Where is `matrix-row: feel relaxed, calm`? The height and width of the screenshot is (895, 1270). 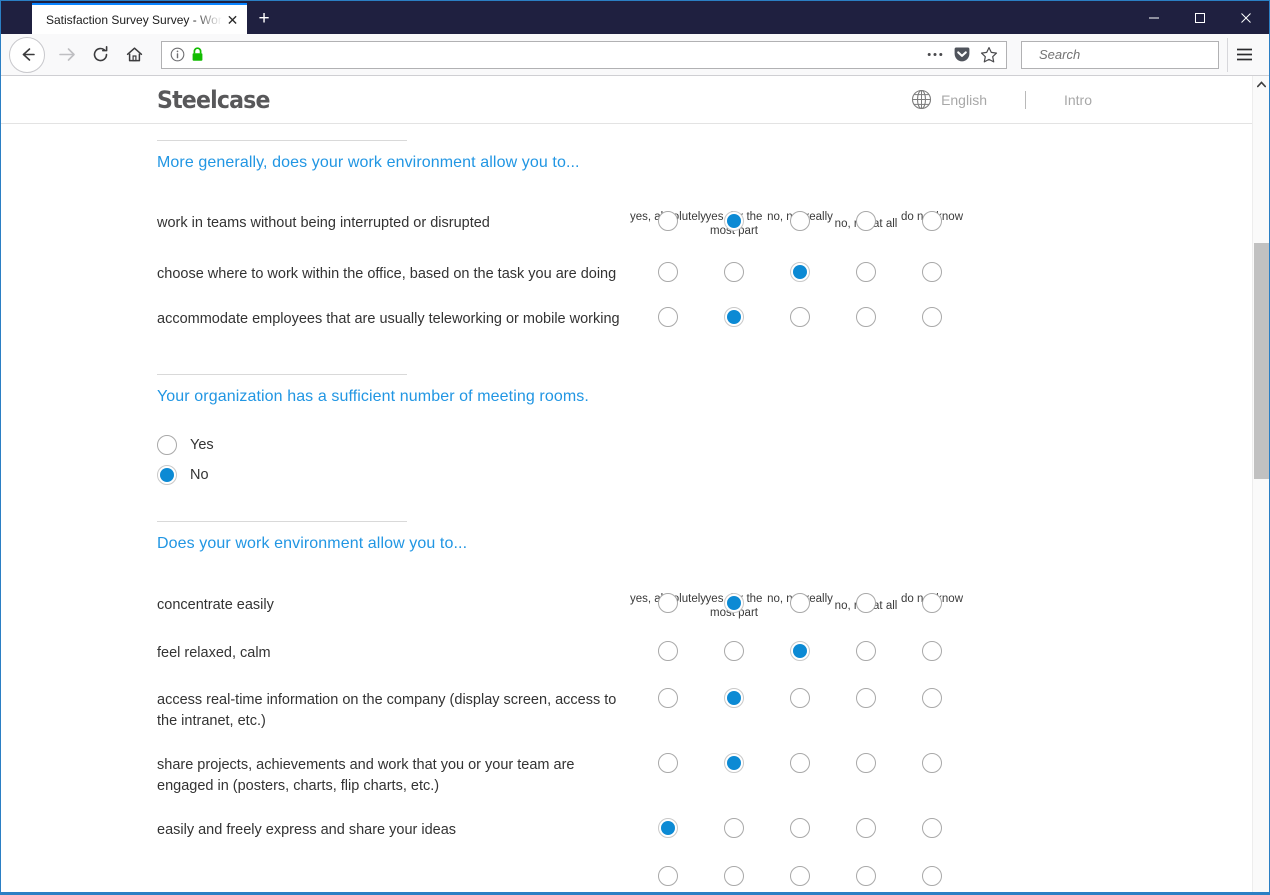 matrix-row: feel relaxed, calm is located at coordinates (704, 653).